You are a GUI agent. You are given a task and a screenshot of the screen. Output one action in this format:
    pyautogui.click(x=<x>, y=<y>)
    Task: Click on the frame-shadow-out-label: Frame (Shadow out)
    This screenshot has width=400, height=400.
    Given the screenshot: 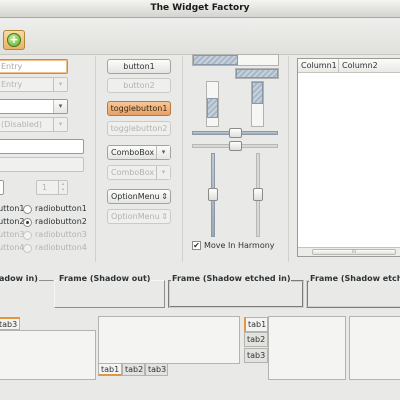 What is the action you would take?
    pyautogui.click(x=105, y=278)
    